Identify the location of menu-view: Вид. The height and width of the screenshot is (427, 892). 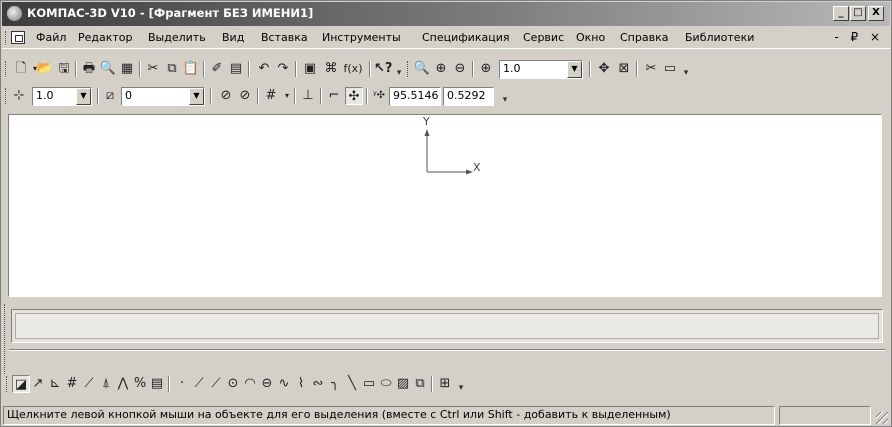
(233, 37).